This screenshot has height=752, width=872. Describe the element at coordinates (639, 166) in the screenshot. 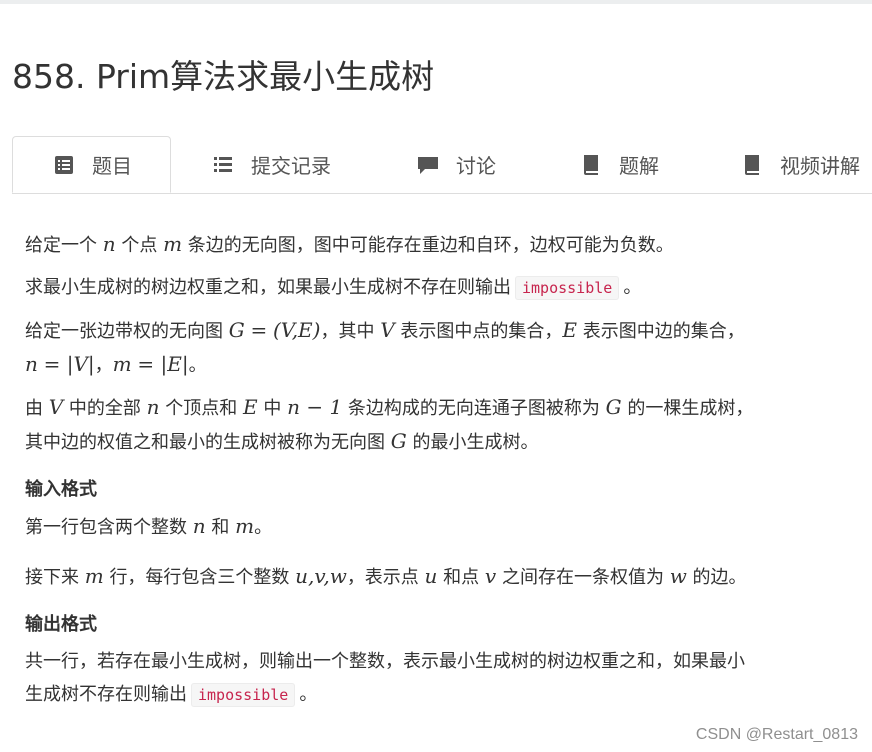

I see `tab-label: 题解` at that location.